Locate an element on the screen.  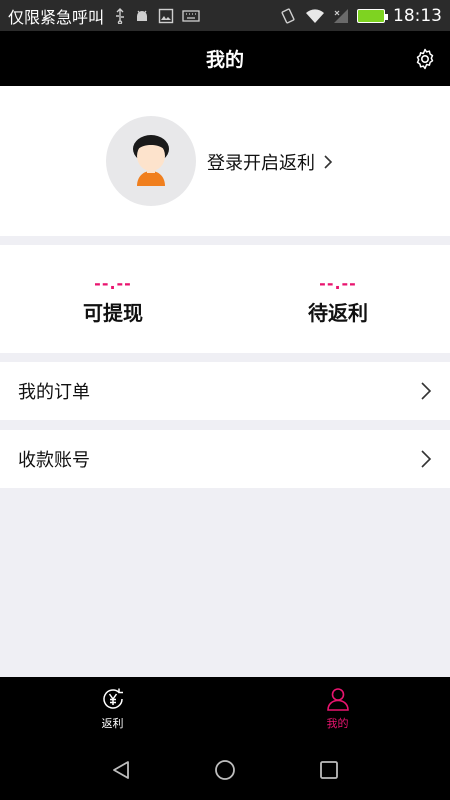
tab-label: 我的 is located at coordinates (337, 723).